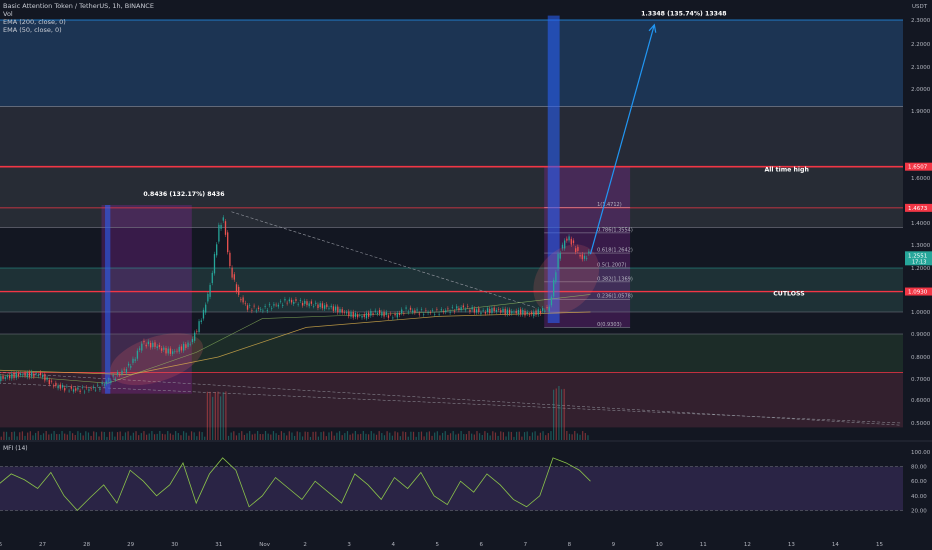  What do you see at coordinates (34, 22) in the screenshot?
I see `legend-ema200: EMA (200, close, 0)` at bounding box center [34, 22].